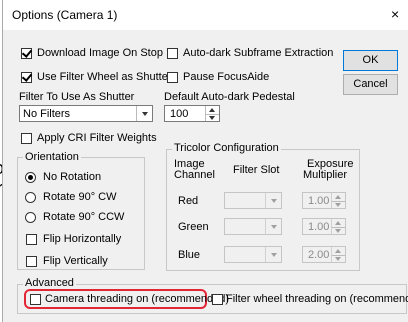 The image size is (408, 322). What do you see at coordinates (226, 148) in the screenshot?
I see `tricolor-group-title: Tricolor Configuration` at bounding box center [226, 148].